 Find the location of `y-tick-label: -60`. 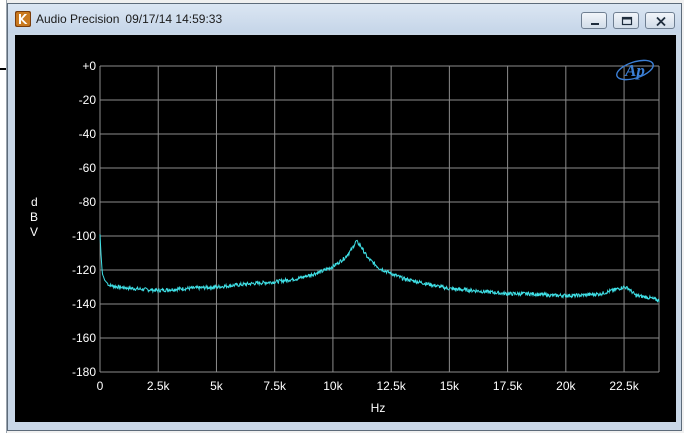

y-tick-label: -60 is located at coordinates (88, 168).